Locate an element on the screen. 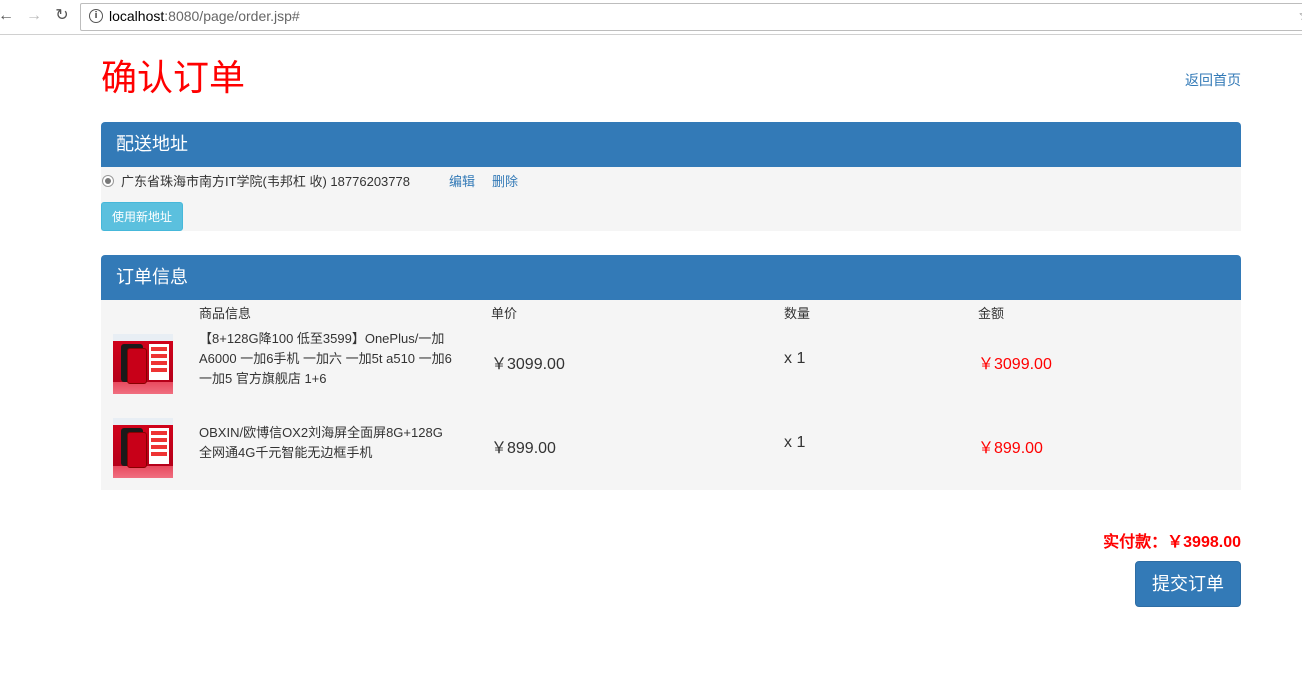 Image resolution: width=1302 pixels, height=695 pixels. address-text: 广东省珠海市南方IT学院(韦邦杠 收) 18776203778 is located at coordinates (265, 181).